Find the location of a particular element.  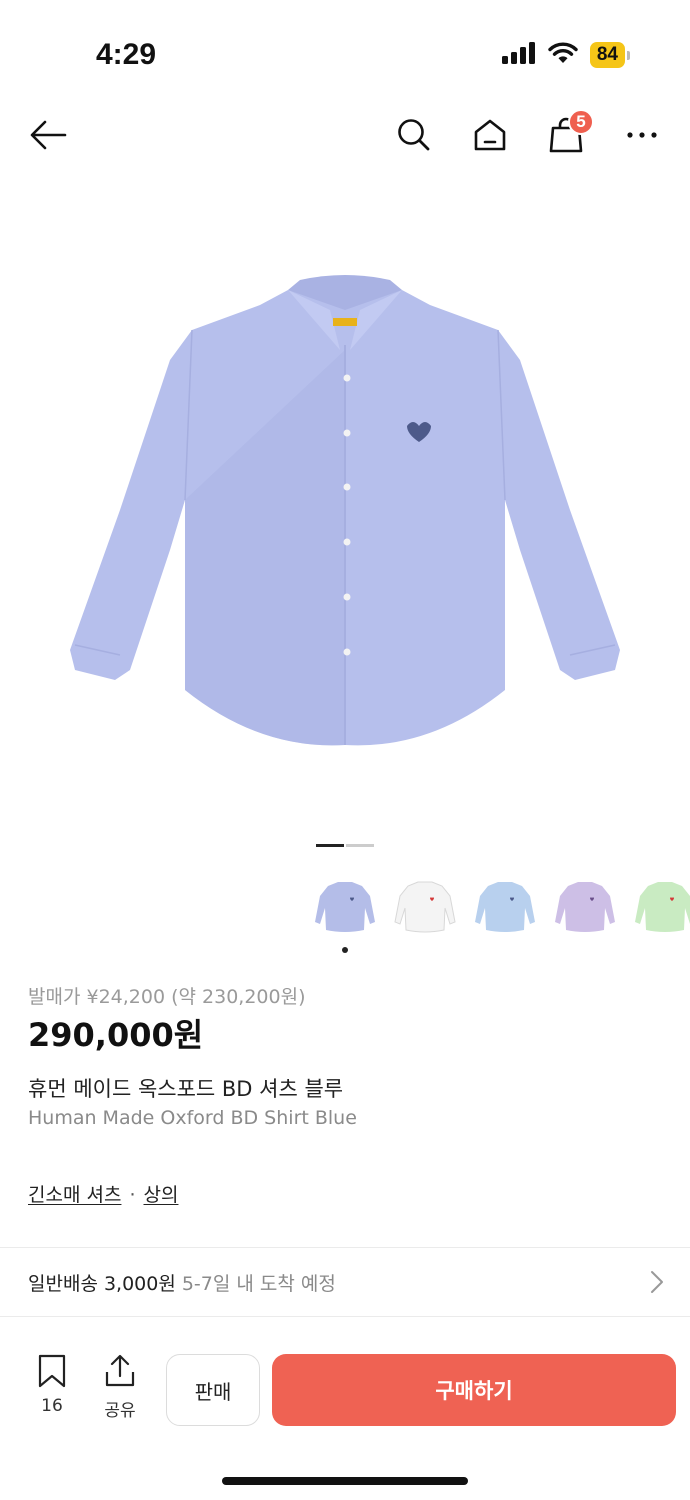

status-icons: 84 is located at coordinates (565, 55).